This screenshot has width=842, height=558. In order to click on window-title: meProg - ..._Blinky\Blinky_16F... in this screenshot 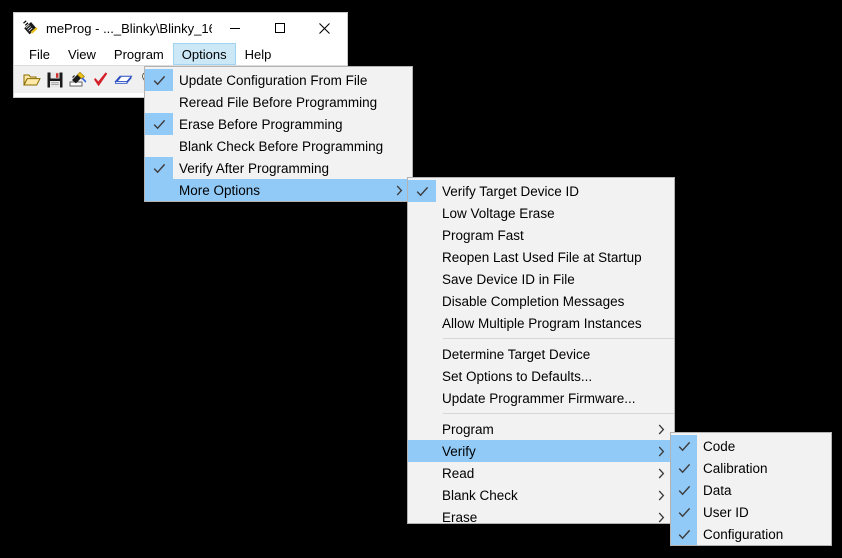, I will do `click(129, 28)`.